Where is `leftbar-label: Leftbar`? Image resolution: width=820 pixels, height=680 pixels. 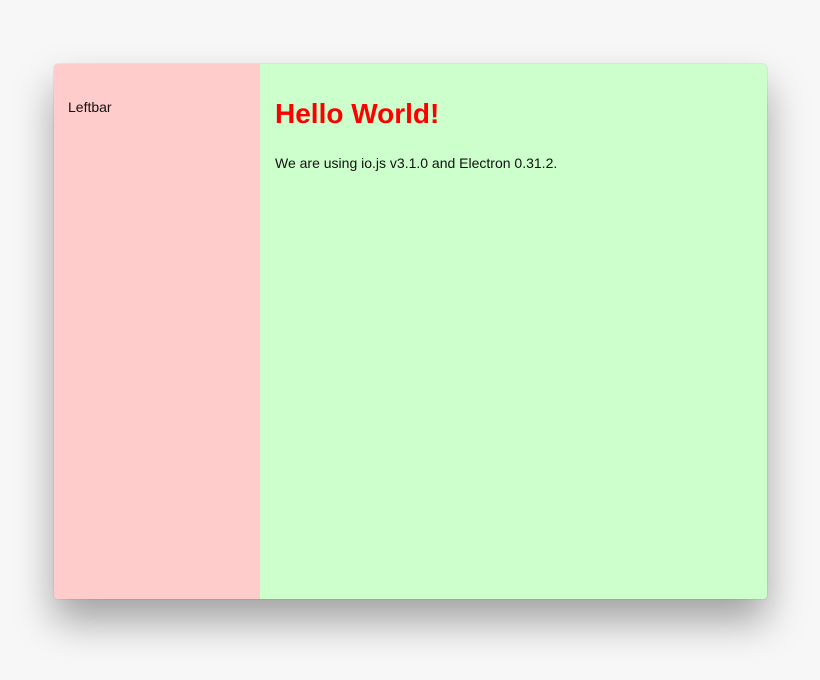 leftbar-label: Leftbar is located at coordinates (90, 107).